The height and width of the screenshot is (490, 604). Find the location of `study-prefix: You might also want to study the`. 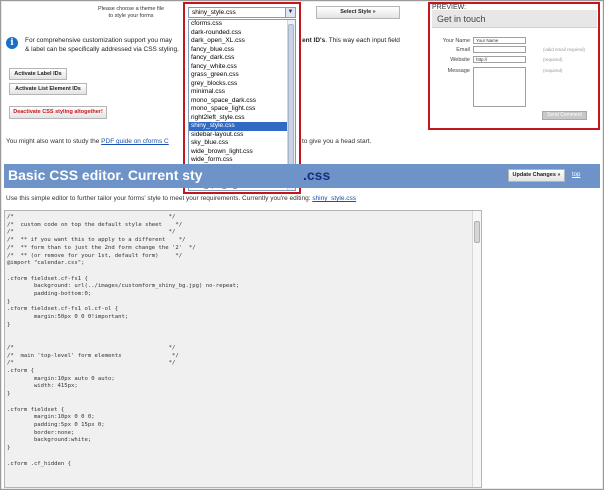

study-prefix: You might also want to study the is located at coordinates (53, 141).